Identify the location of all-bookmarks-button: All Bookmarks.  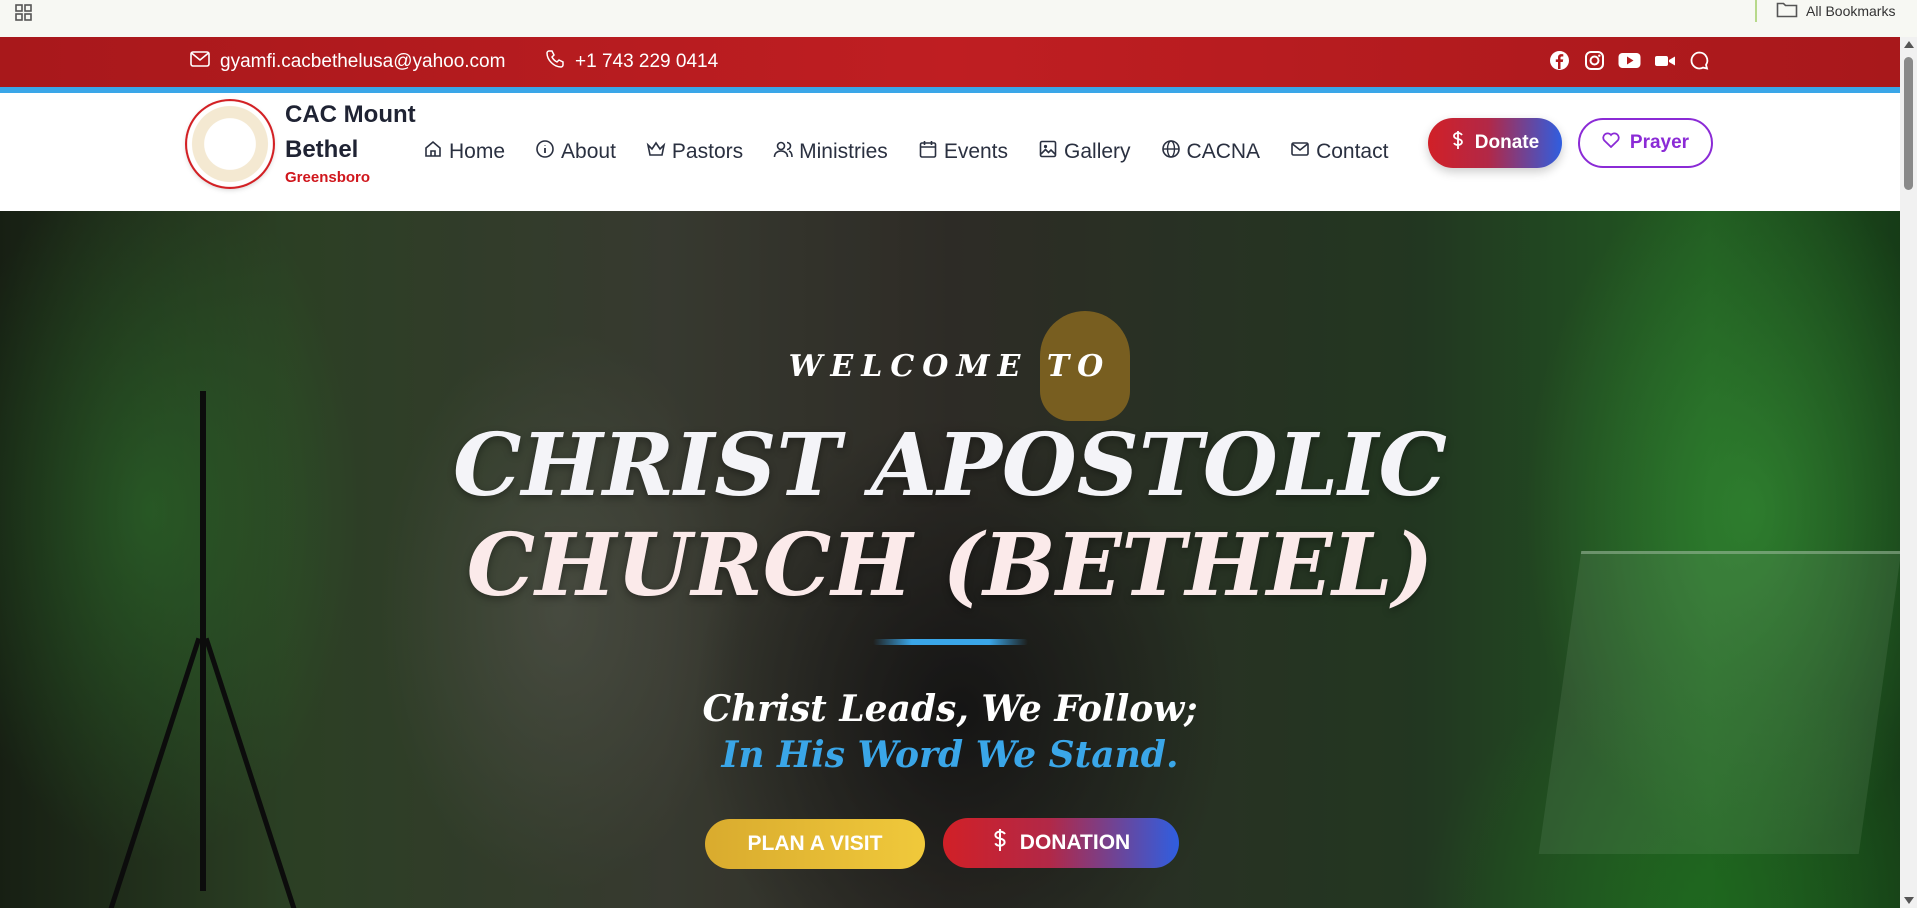
(1835, 11).